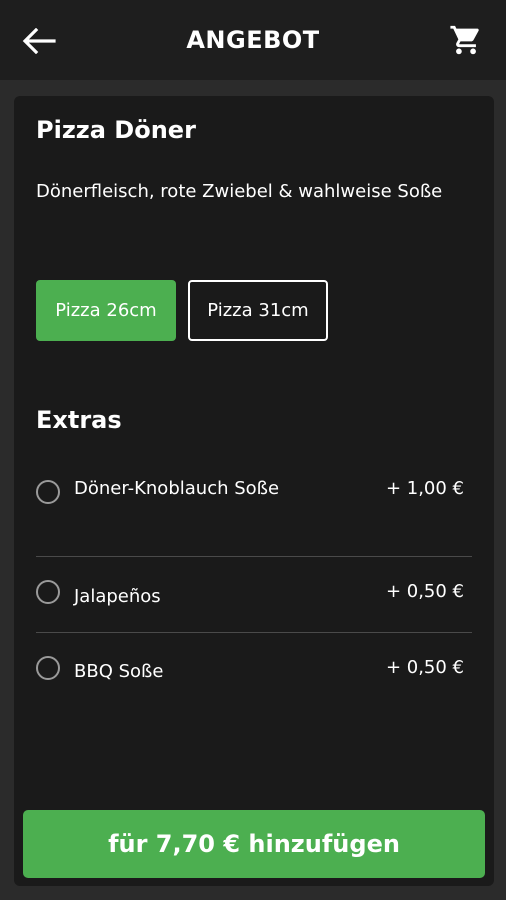 Image resolution: width=506 pixels, height=900 pixels. I want to click on extra-label: BBQ Soße, so click(119, 671).